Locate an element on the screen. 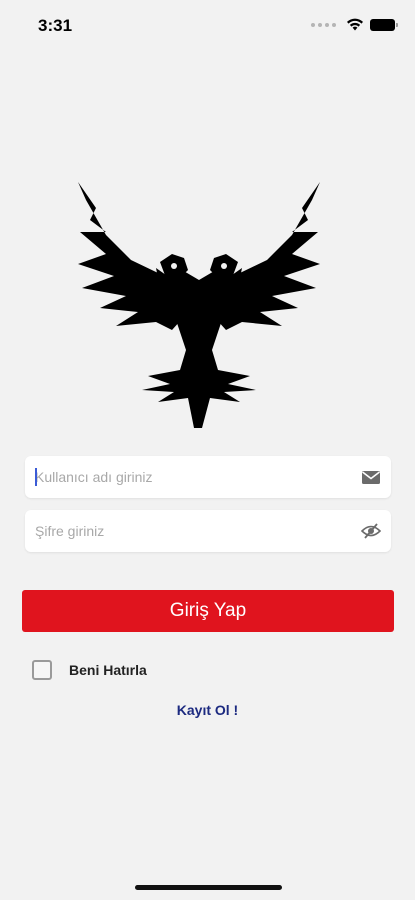  password-field is located at coordinates (208, 531).